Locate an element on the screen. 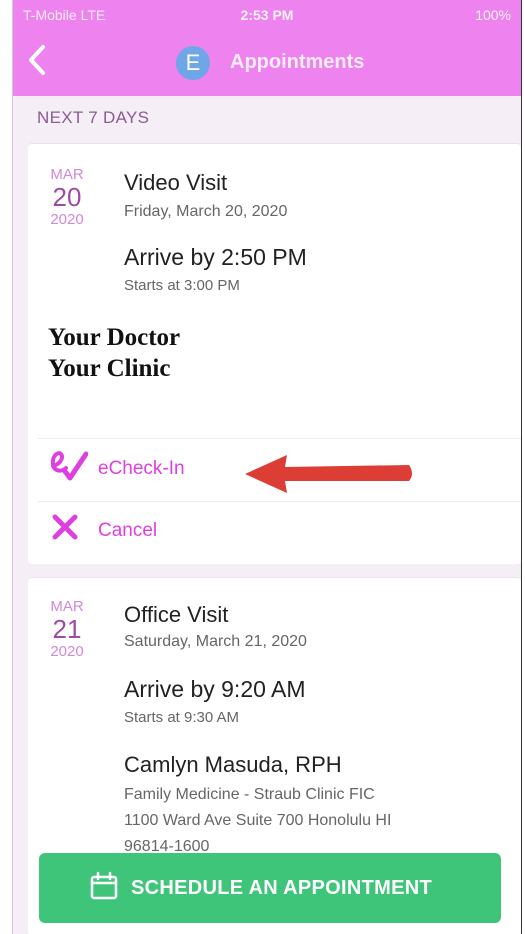  arrive-time: Arrive by 9:20 AM is located at coordinates (215, 689).